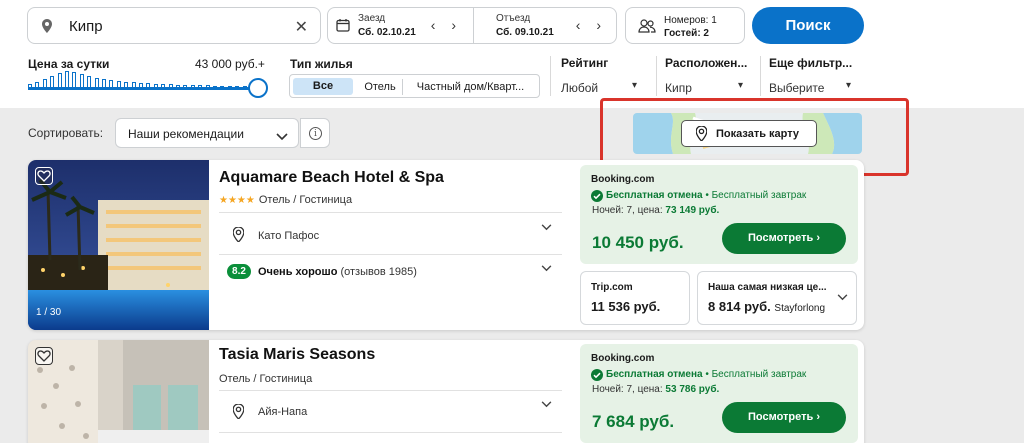 The height and width of the screenshot is (443, 1024). I want to click on rating-filter-value: Любой, so click(579, 88).